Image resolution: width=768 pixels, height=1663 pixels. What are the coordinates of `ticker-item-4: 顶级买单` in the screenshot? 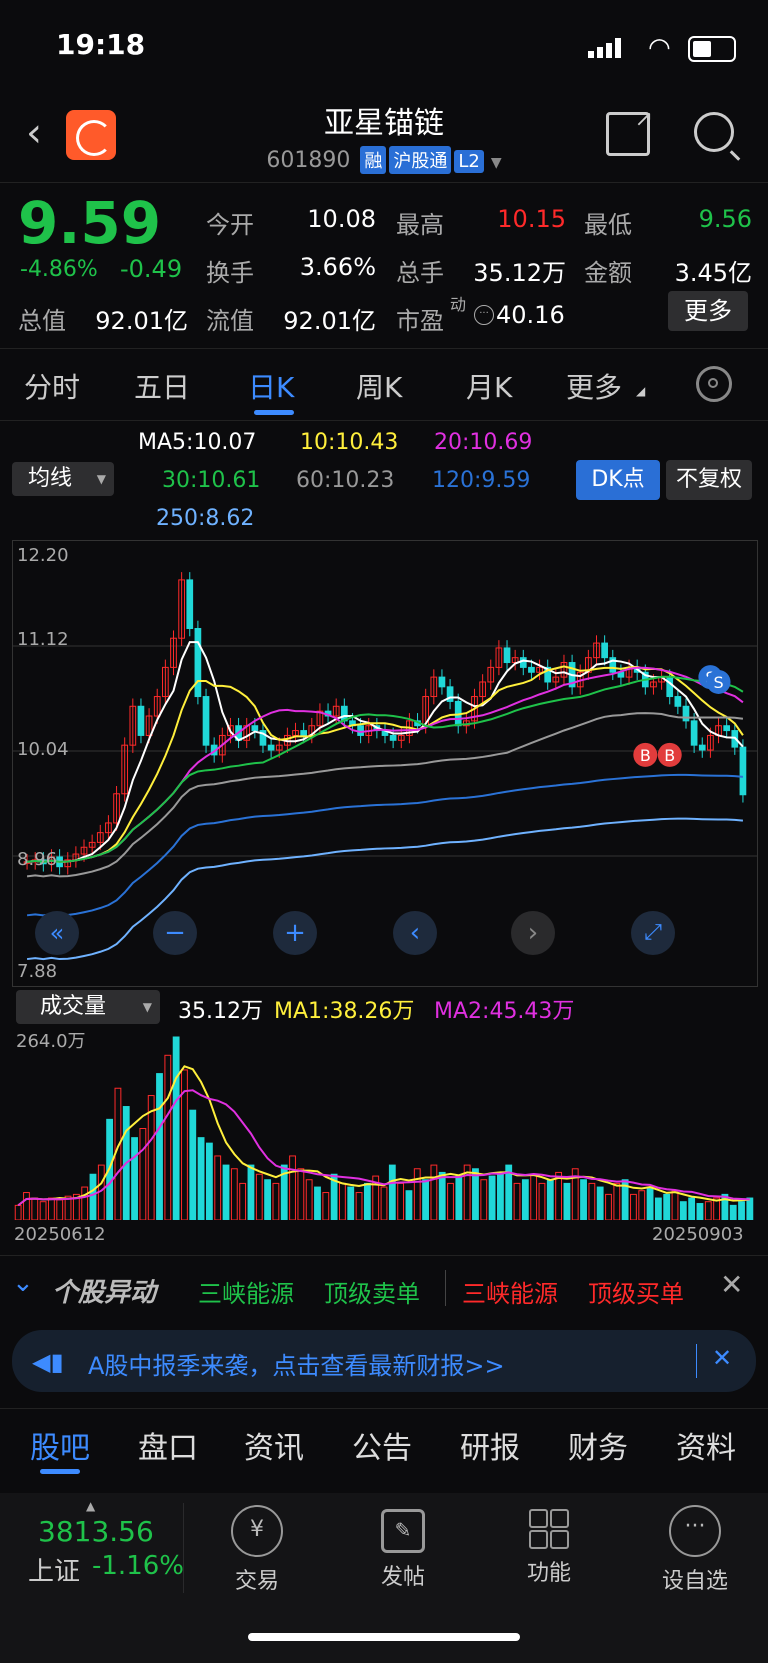 It's located at (636, 1291).